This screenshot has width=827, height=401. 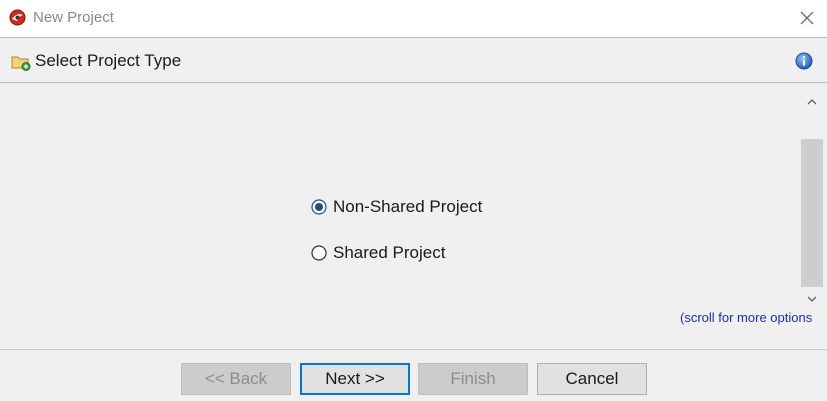 I want to click on app-logo-icon, so click(x=17, y=17).